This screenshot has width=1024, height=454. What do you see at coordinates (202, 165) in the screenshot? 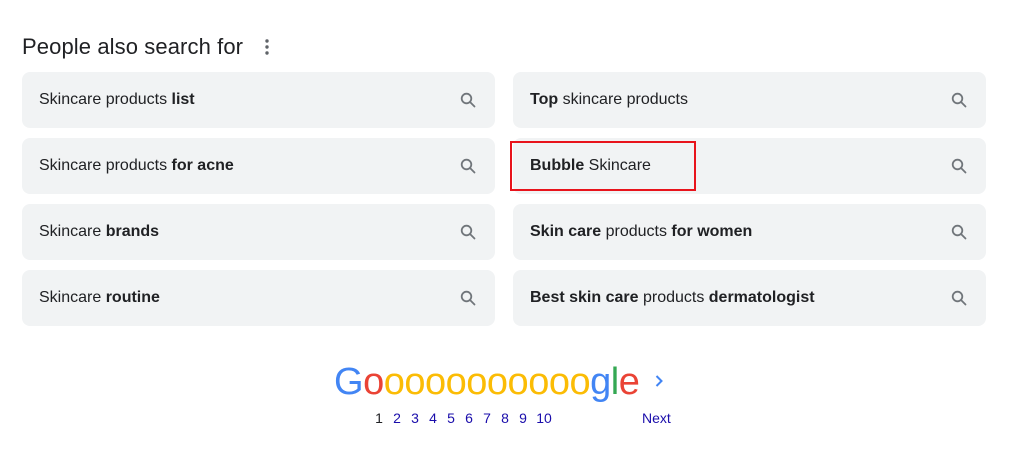
I see `suggestion-bold-text: for acne` at bounding box center [202, 165].